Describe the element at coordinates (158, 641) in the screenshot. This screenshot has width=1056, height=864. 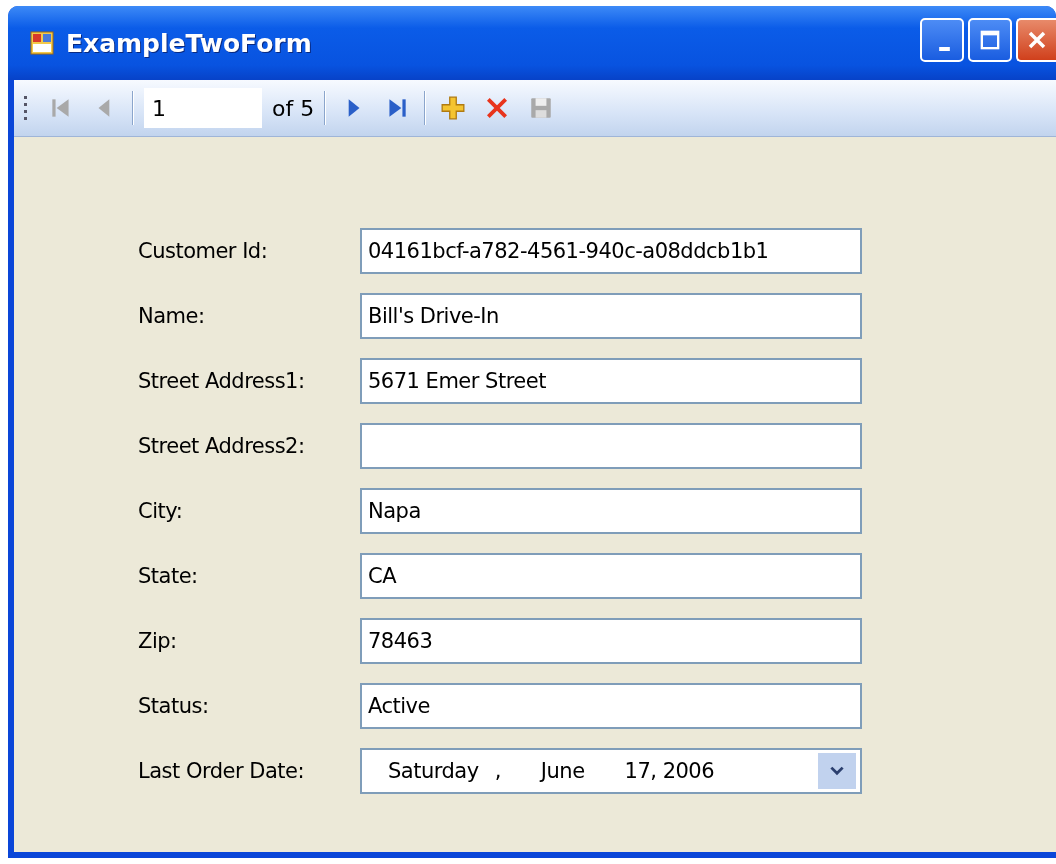
I see `field-label: Zip:` at that location.